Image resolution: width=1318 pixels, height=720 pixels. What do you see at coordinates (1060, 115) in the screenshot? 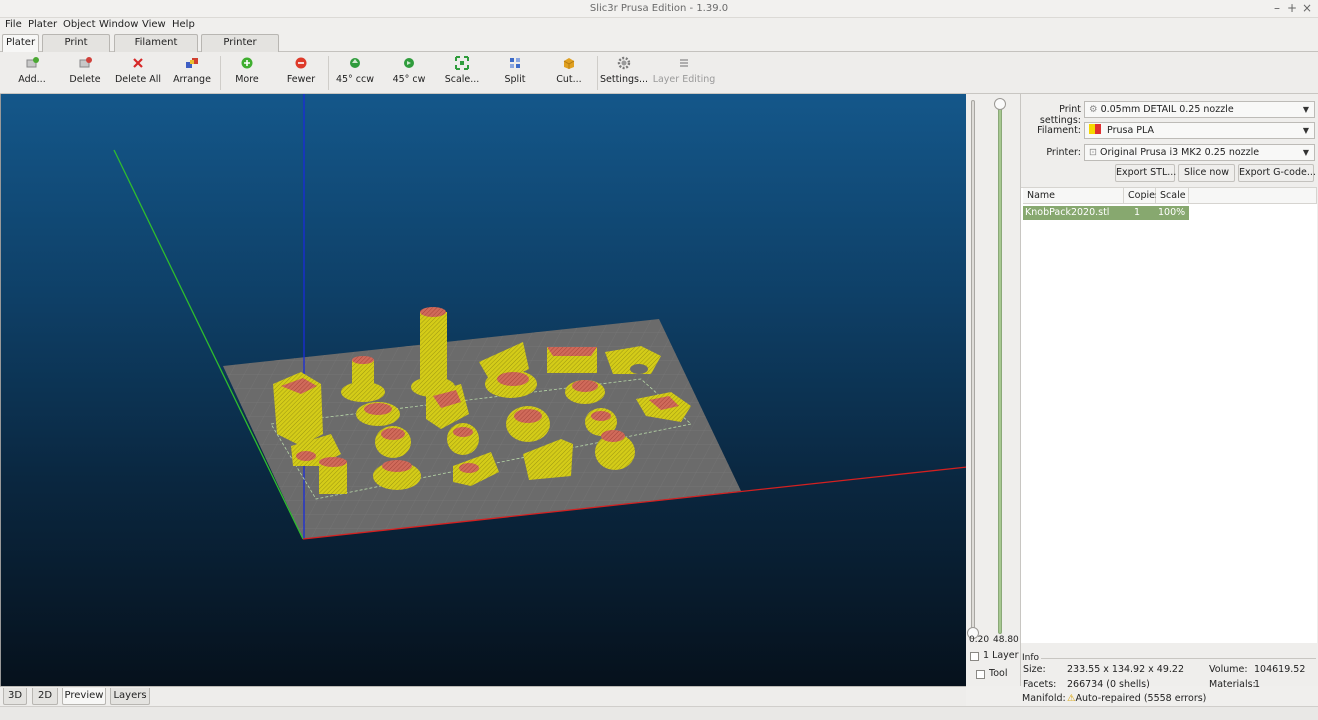
I see `print-settings-label: Print settings:` at bounding box center [1060, 115].